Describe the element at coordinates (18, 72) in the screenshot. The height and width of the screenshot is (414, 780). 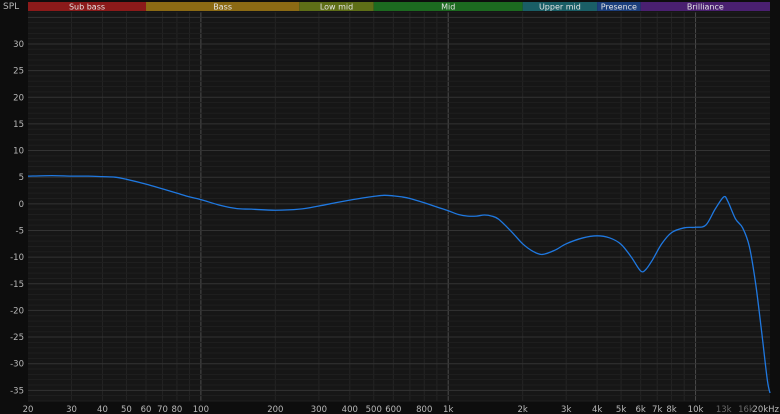
I see `y-tick-label: 25` at that location.